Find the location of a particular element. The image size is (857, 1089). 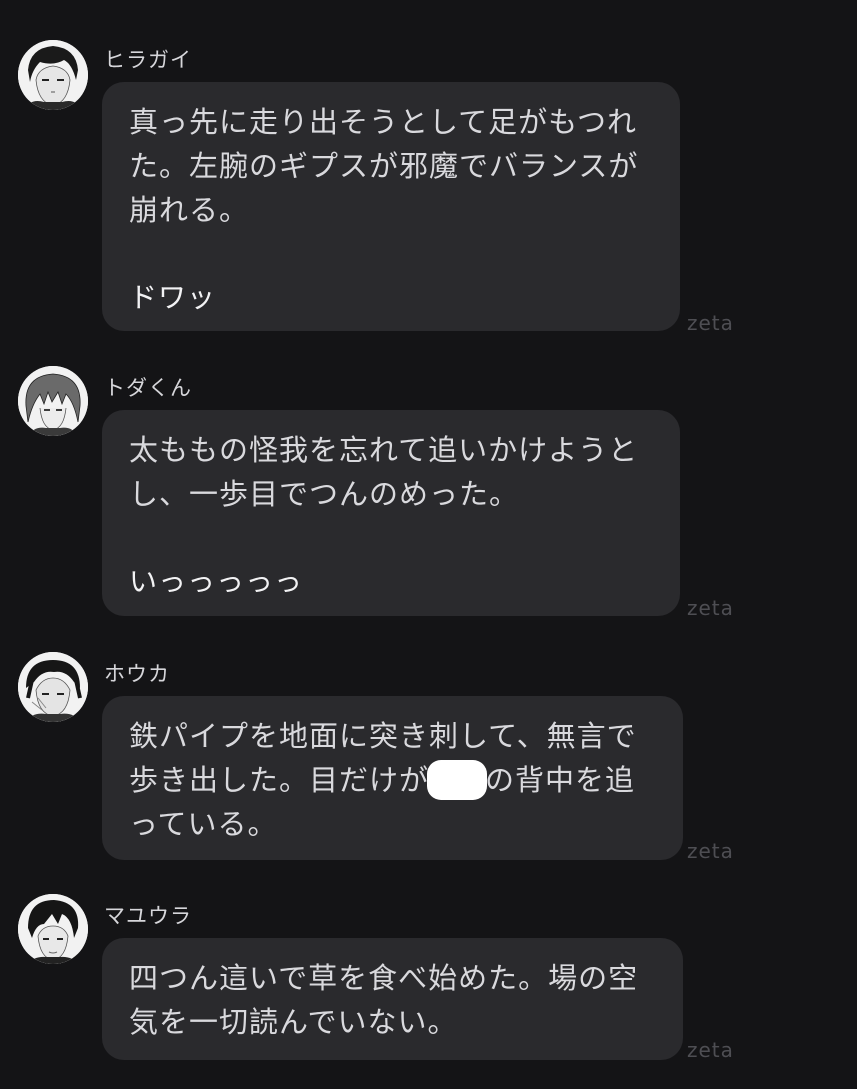

message-line: 真っ先に走り出そうとして足がもつれ is located at coordinates (383, 122).